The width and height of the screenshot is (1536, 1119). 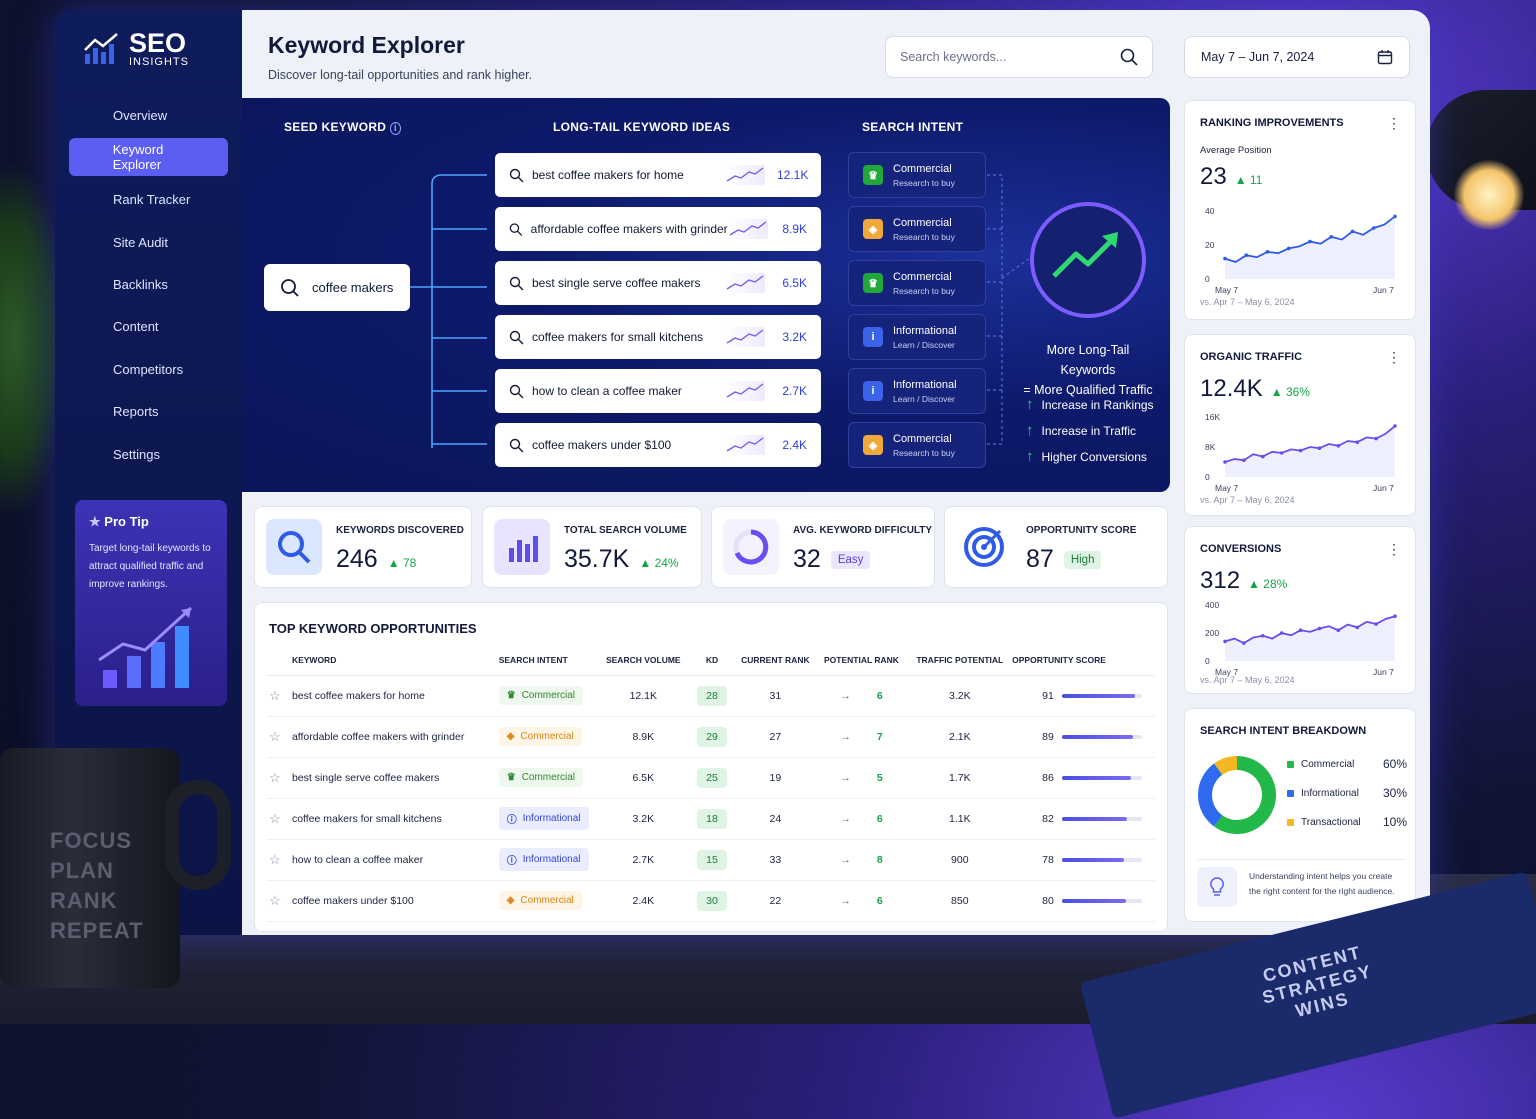 What do you see at coordinates (1207, 279) in the screenshot?
I see `y-tick-label: 0` at bounding box center [1207, 279].